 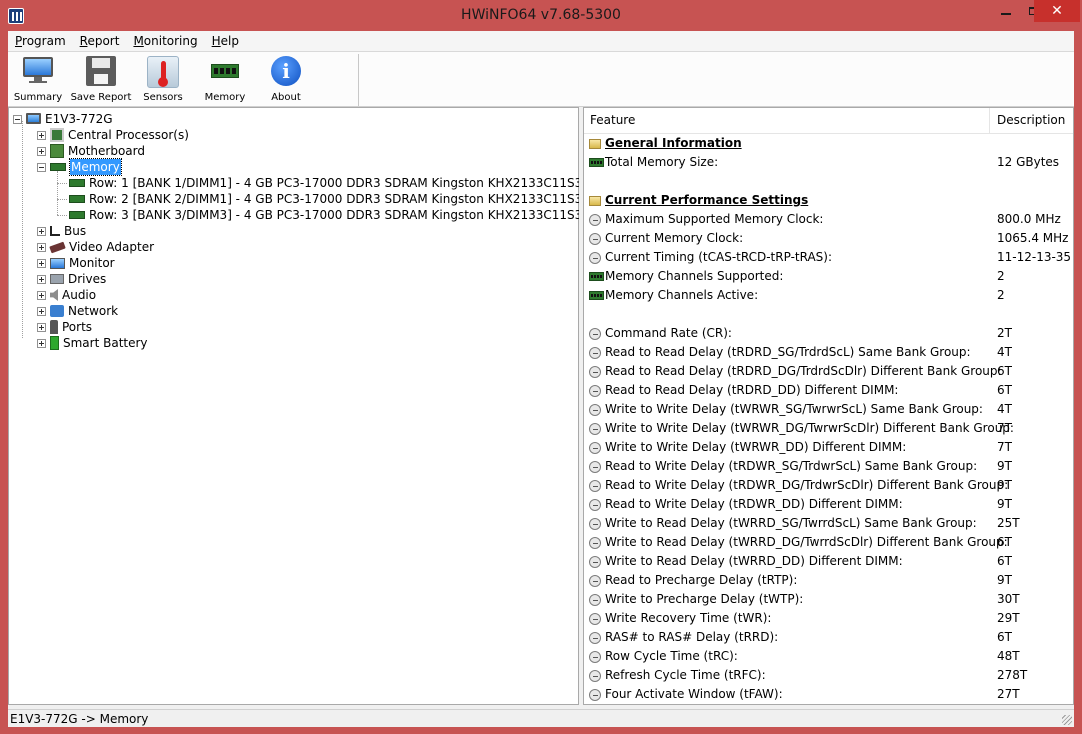 What do you see at coordinates (79, 167) in the screenshot?
I see `tree-item-memory: Memory` at bounding box center [79, 167].